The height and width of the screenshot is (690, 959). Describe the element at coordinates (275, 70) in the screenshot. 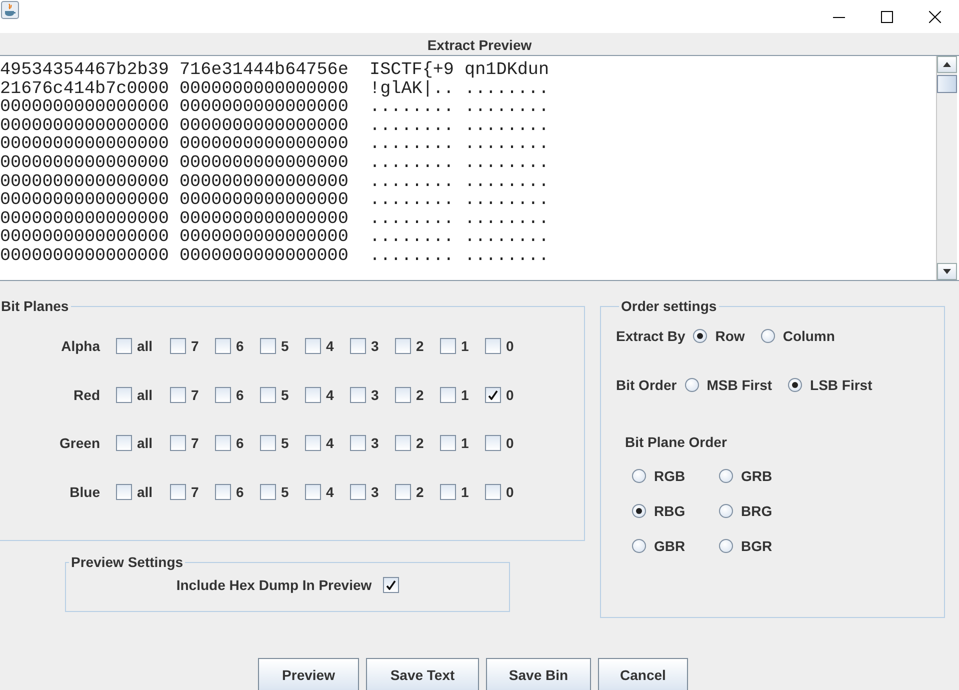

I see `hex-dump-line: 49534354467b2b39 716e31444b64756e ISCTF{+9 qn1DKdun` at that location.